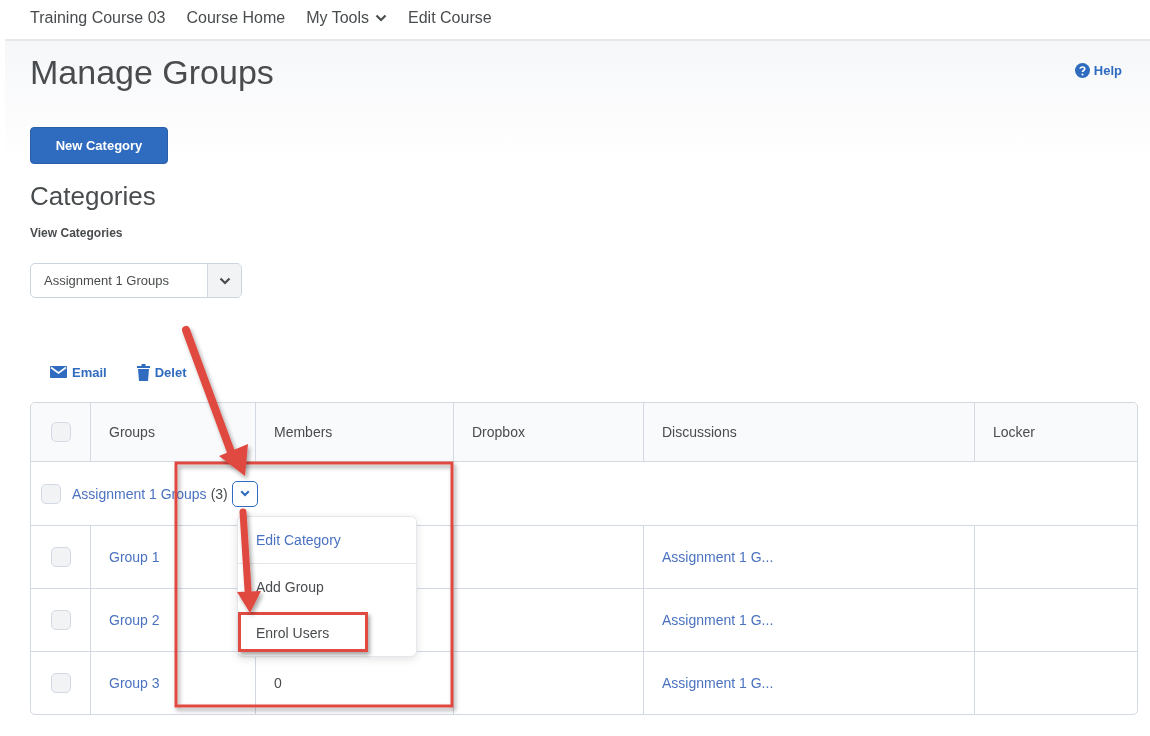  I want to click on nav-link: Training Course 03, so click(98, 18).